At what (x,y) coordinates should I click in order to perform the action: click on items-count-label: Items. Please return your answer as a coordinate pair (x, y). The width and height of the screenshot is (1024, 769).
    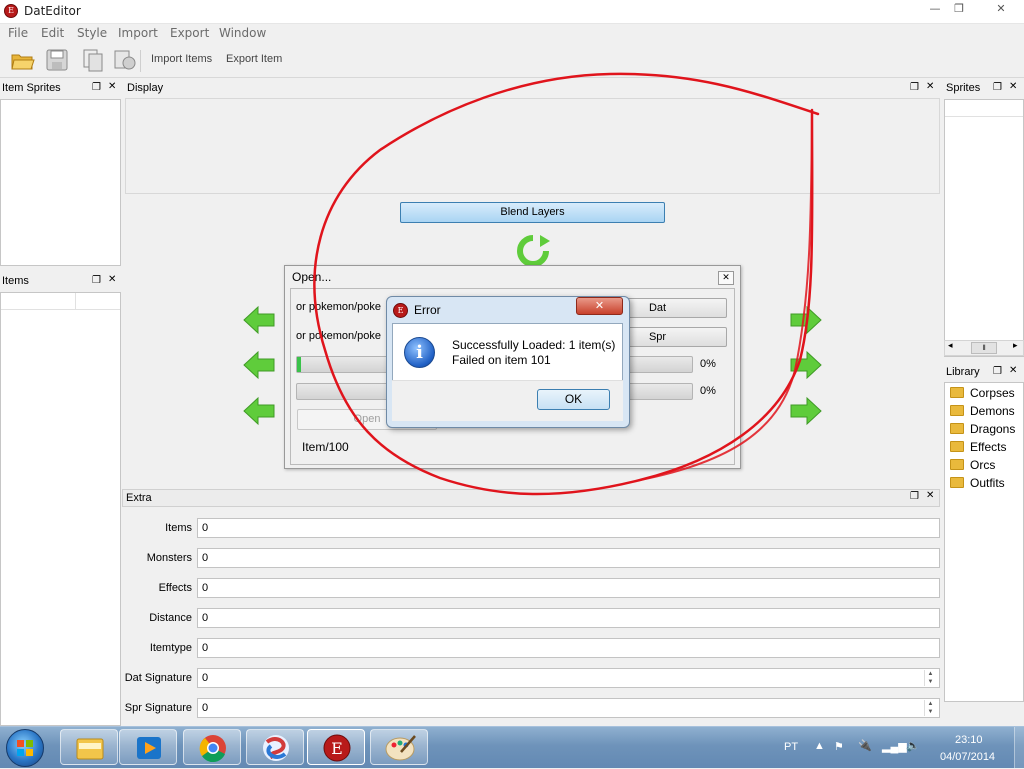
    Looking at the image, I should click on (178, 528).